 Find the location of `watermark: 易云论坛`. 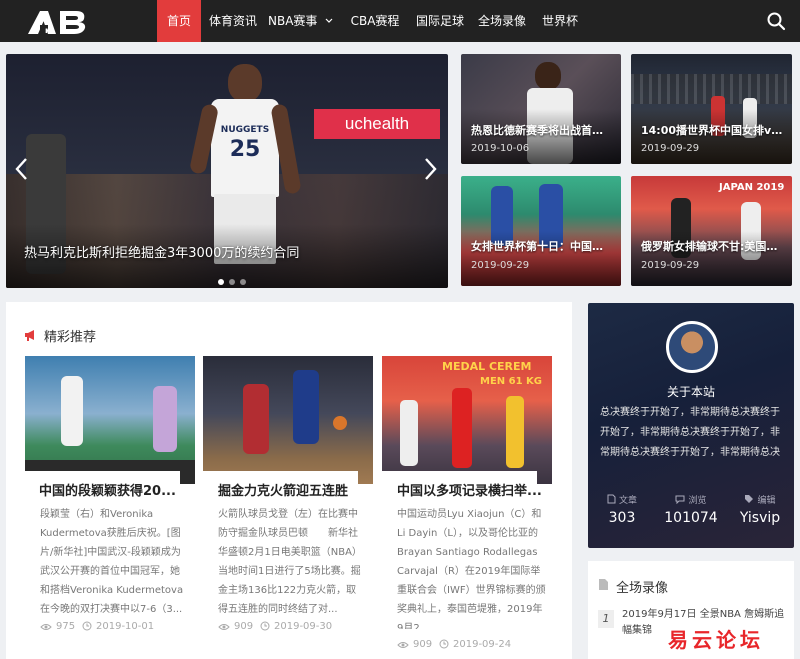

watermark: 易云论坛 is located at coordinates (716, 640).